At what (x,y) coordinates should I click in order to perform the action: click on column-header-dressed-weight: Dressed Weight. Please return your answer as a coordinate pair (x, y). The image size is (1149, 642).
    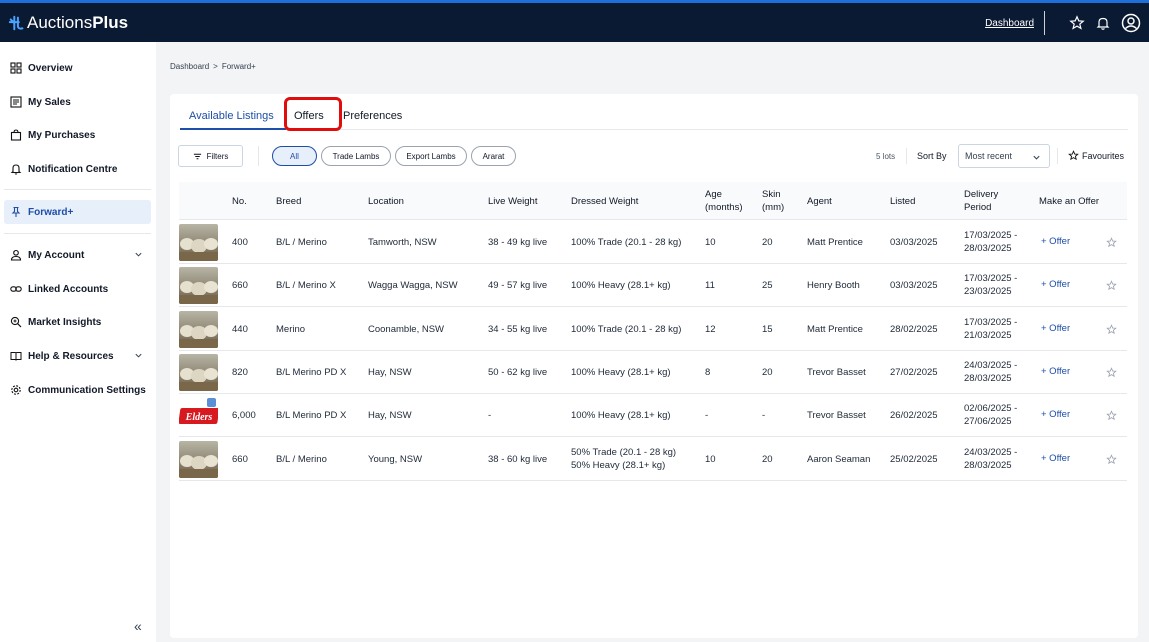
    Looking at the image, I should click on (604, 201).